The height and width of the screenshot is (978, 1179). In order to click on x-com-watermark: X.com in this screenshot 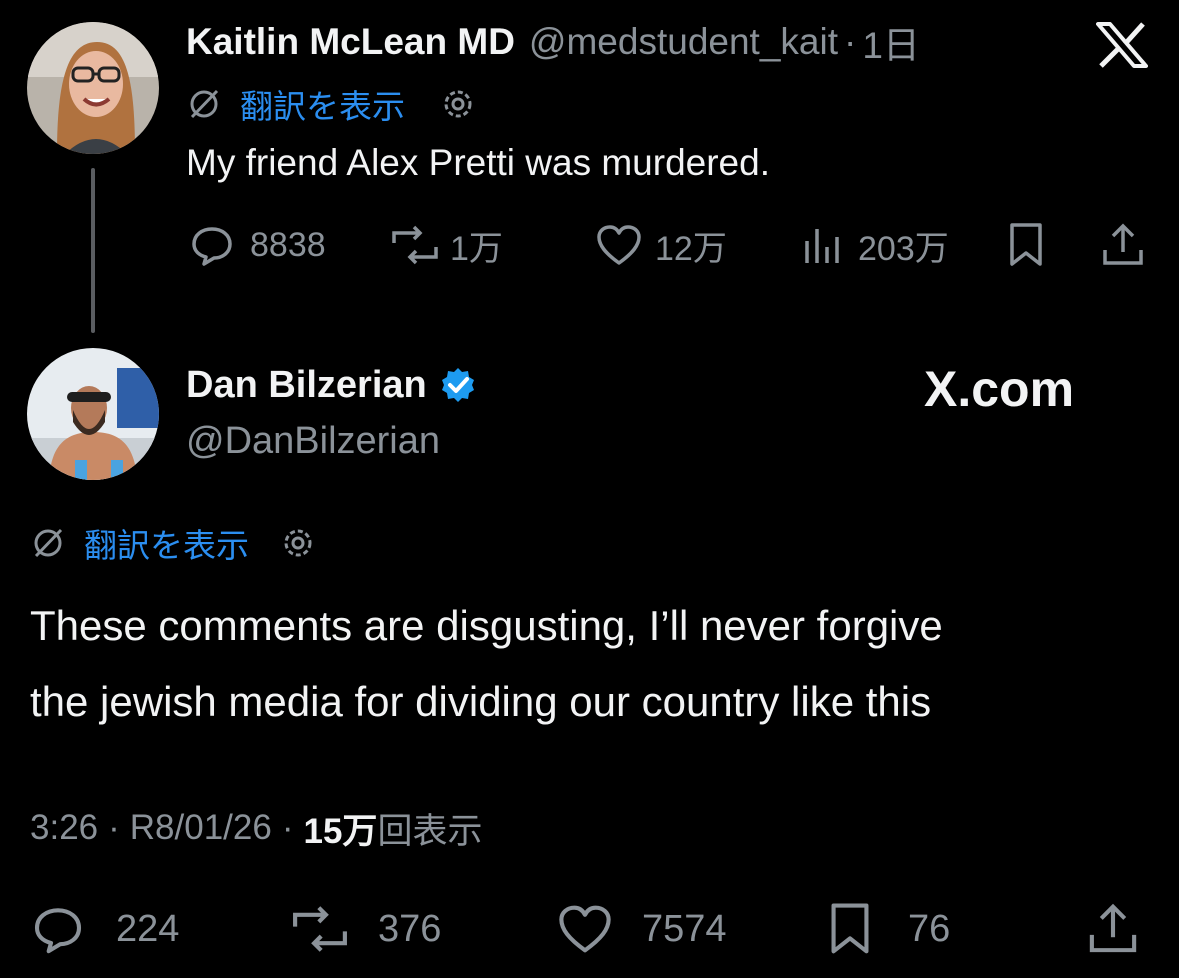, I will do `click(999, 389)`.